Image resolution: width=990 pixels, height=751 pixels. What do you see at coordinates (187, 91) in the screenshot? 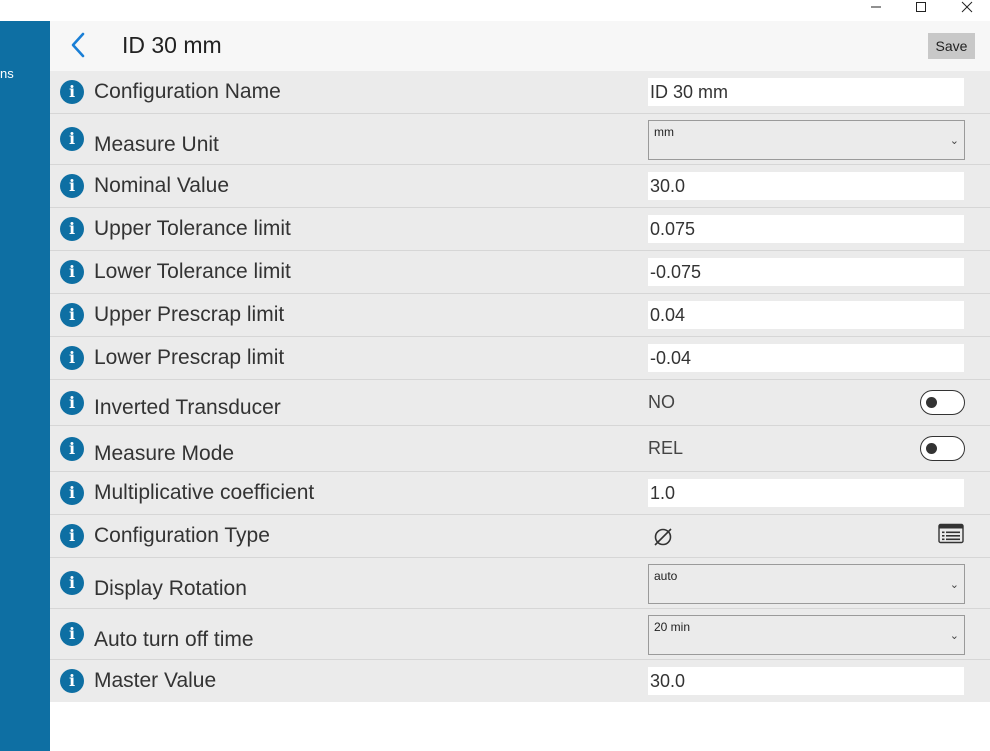
I see `field-label: Configuration Name` at bounding box center [187, 91].